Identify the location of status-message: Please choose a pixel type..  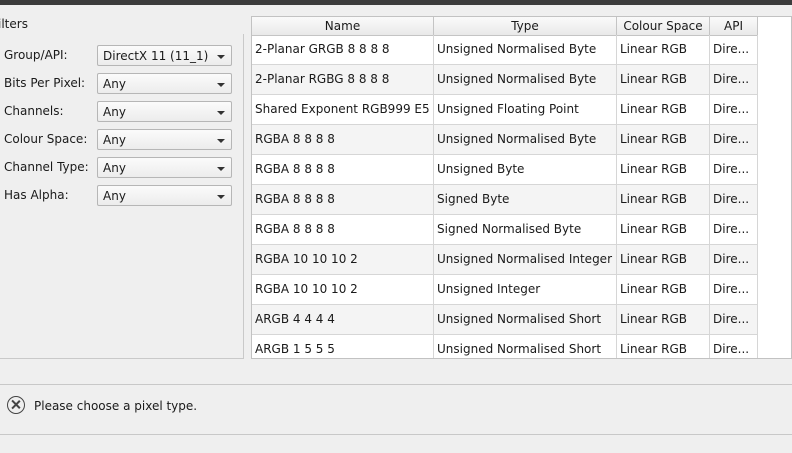
(116, 406).